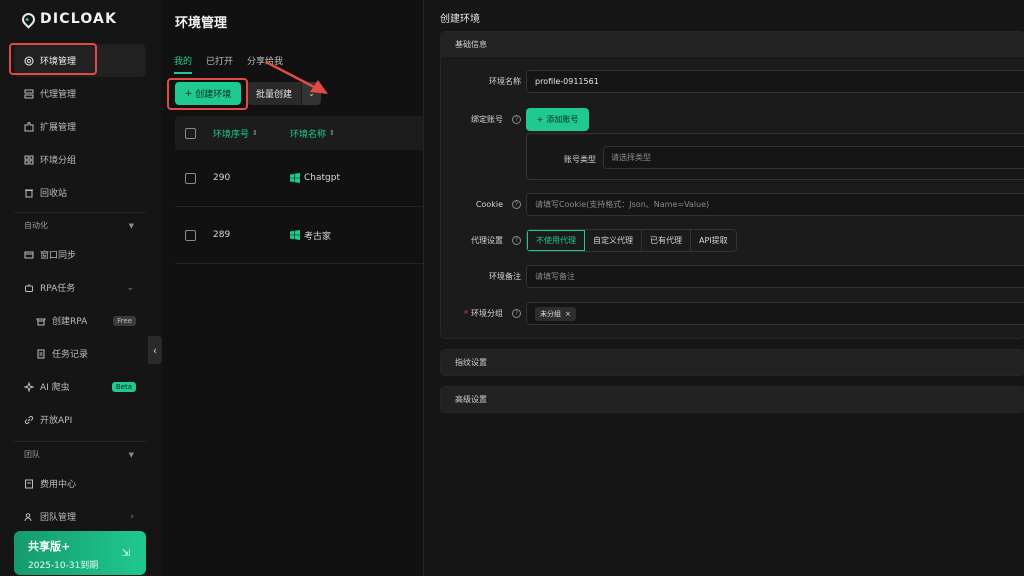 This screenshot has height=576, width=1024. Describe the element at coordinates (732, 362) in the screenshot. I see `section-header: 指纹设置` at that location.